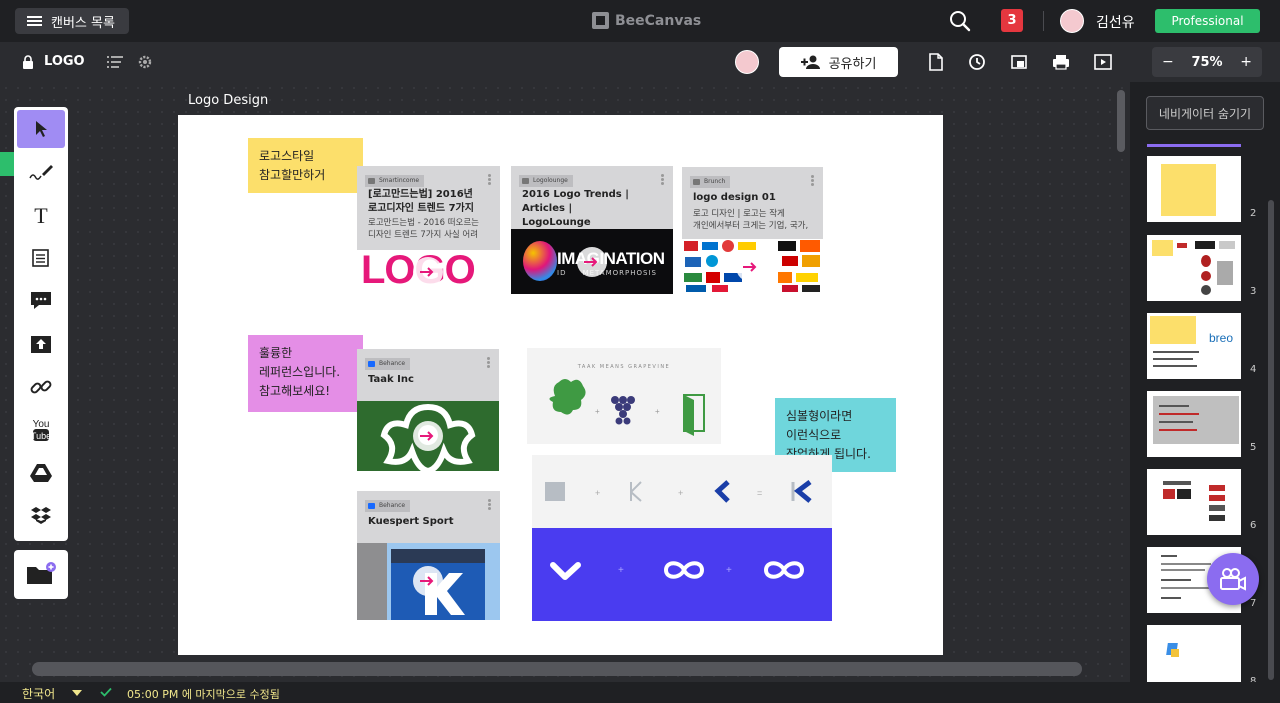  I want to click on beecanvas-logo-icon, so click(600, 20).